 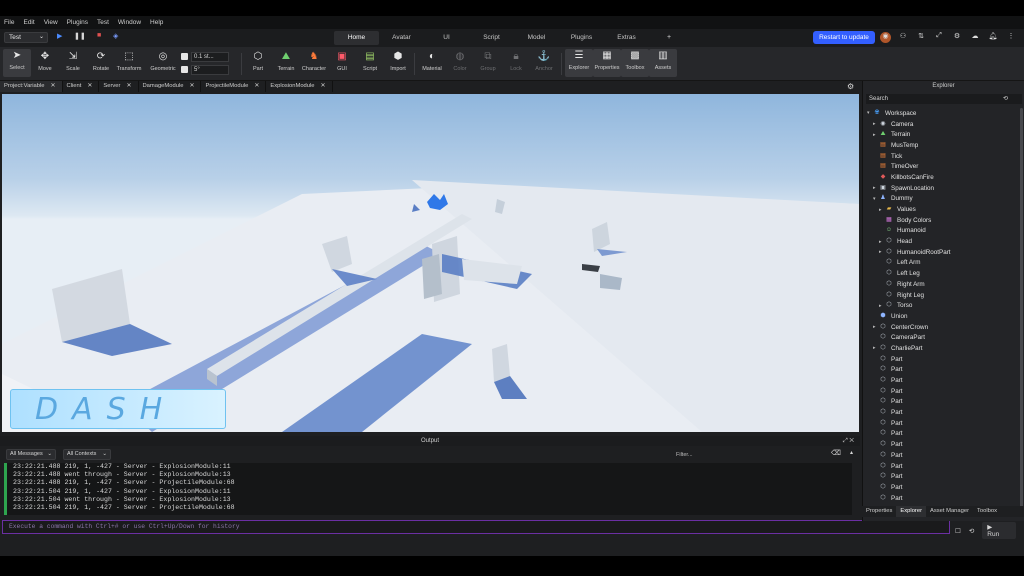 I want to click on tree-item: ⬡ Right Arm, so click(x=938, y=284).